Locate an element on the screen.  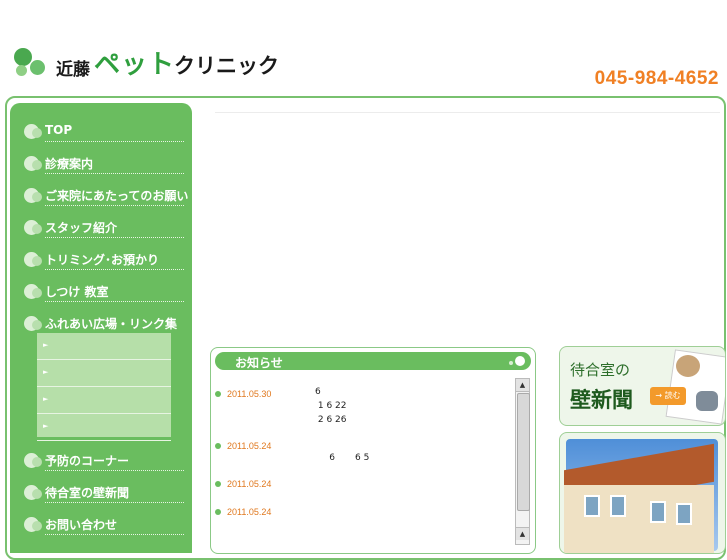
logo-clinic-text: クリニック is located at coordinates (226, 66).